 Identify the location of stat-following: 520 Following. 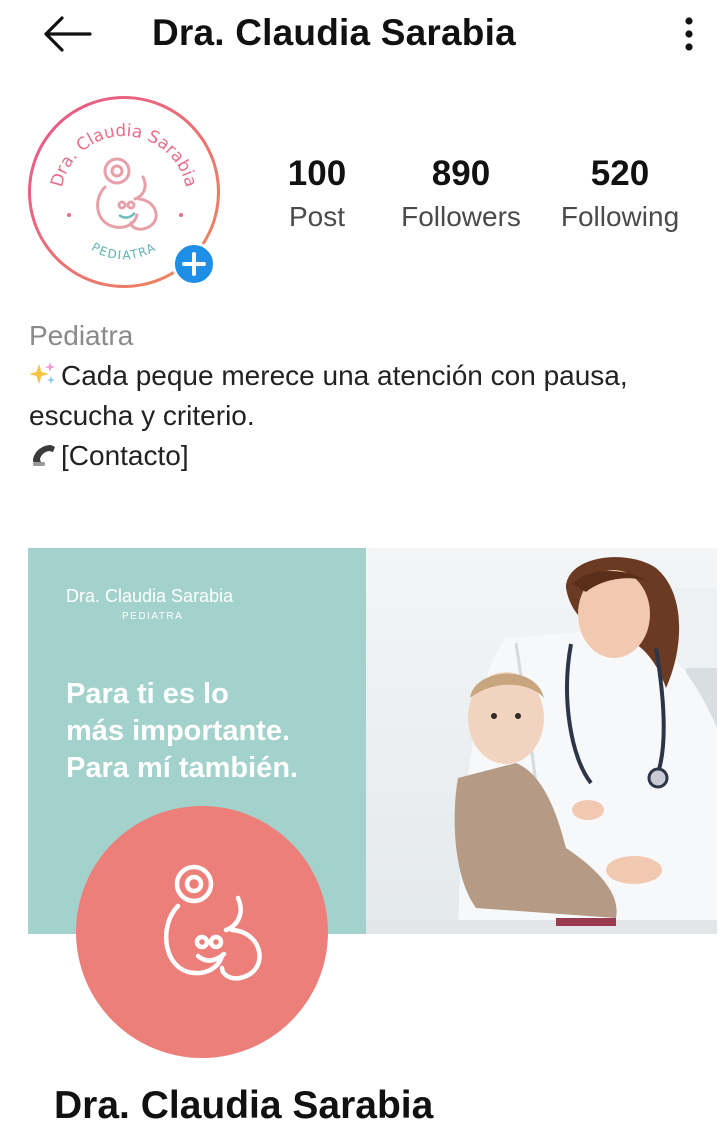
(620, 195).